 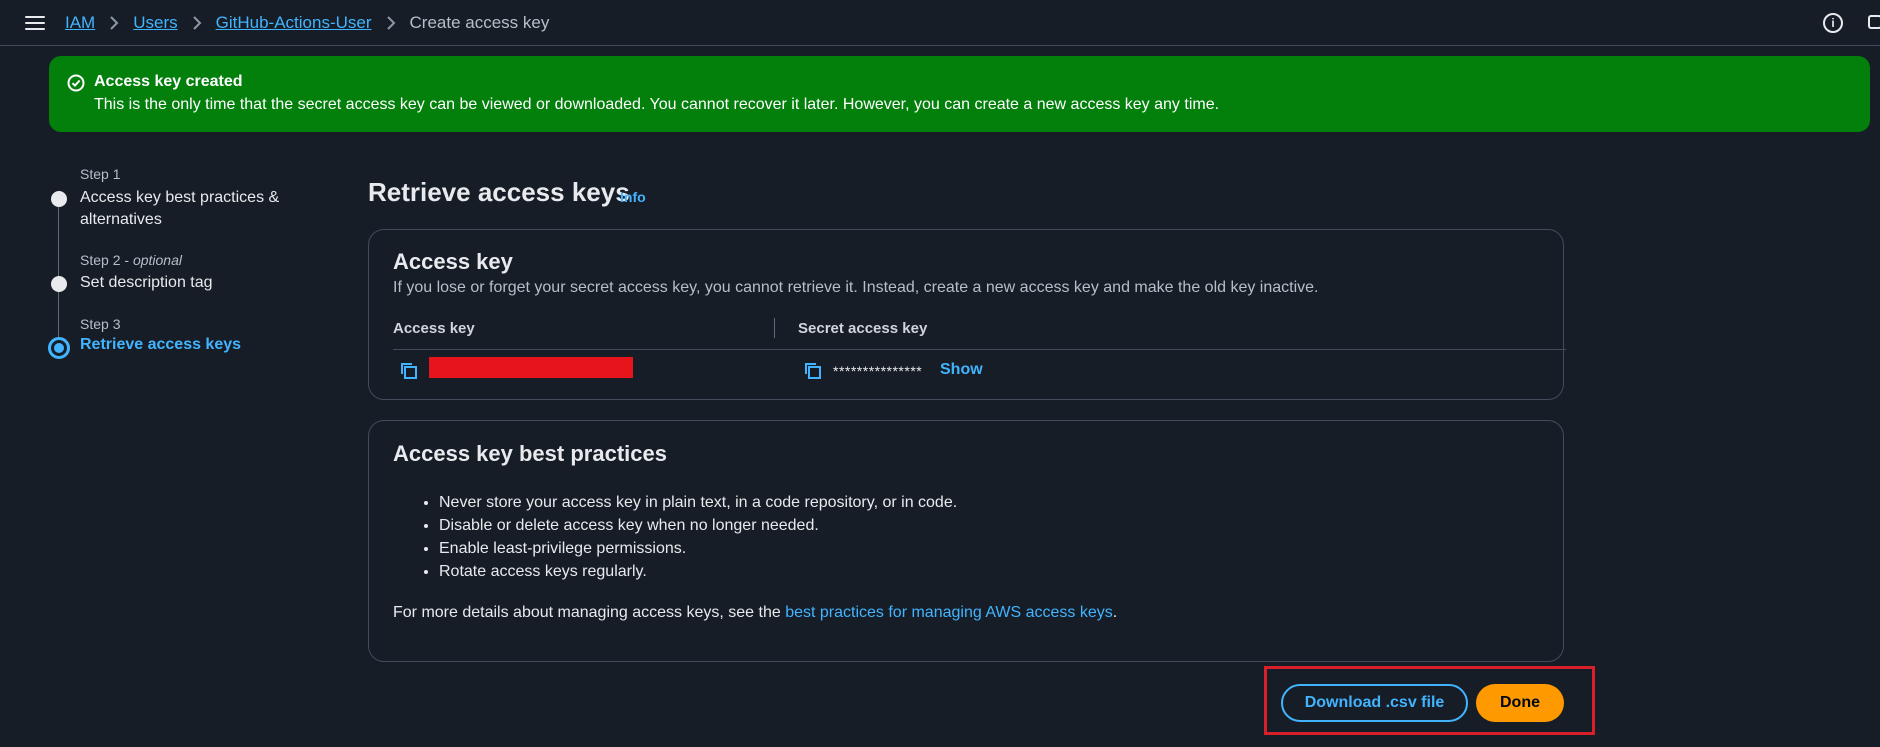 What do you see at coordinates (1374, 703) in the screenshot?
I see `download-csv-button: Download .csv file` at bounding box center [1374, 703].